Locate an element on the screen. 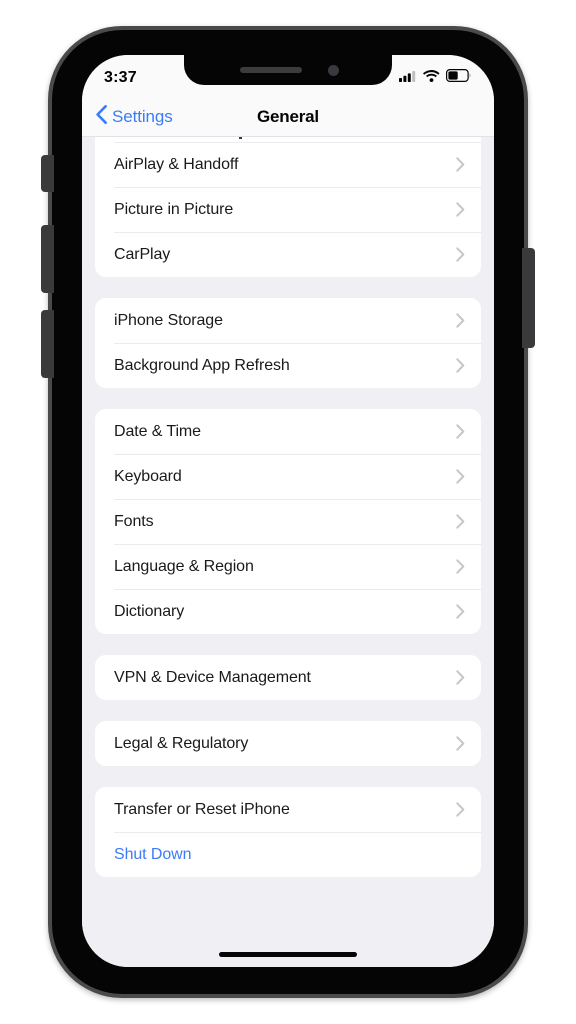  navigation-bar: Settings General is located at coordinates (288, 117).